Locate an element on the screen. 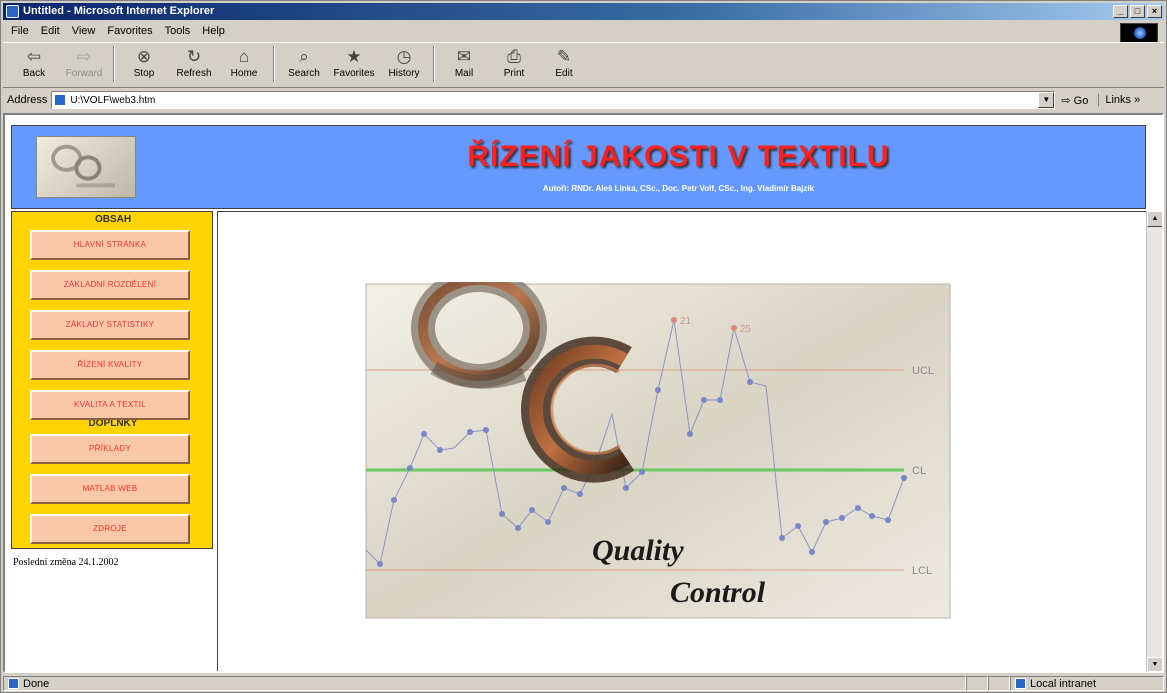  last-modified: Poslední změna 24.1.2002 is located at coordinates (66, 562).